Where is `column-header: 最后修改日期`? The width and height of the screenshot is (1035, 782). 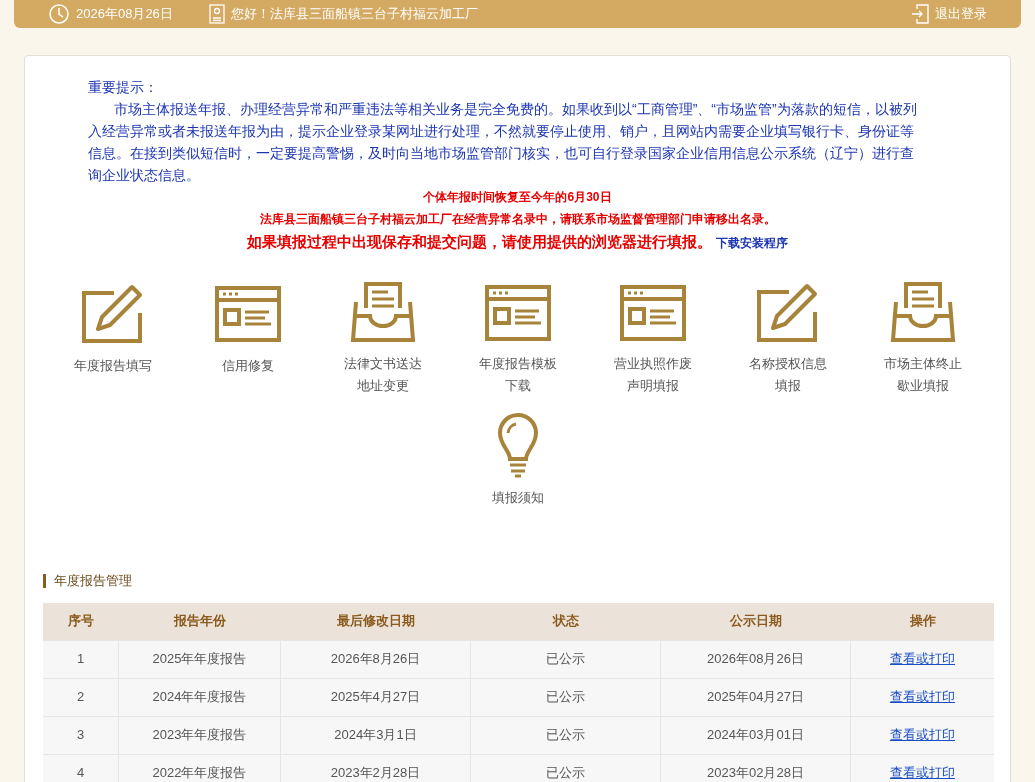 column-header: 最后修改日期 is located at coordinates (376, 621).